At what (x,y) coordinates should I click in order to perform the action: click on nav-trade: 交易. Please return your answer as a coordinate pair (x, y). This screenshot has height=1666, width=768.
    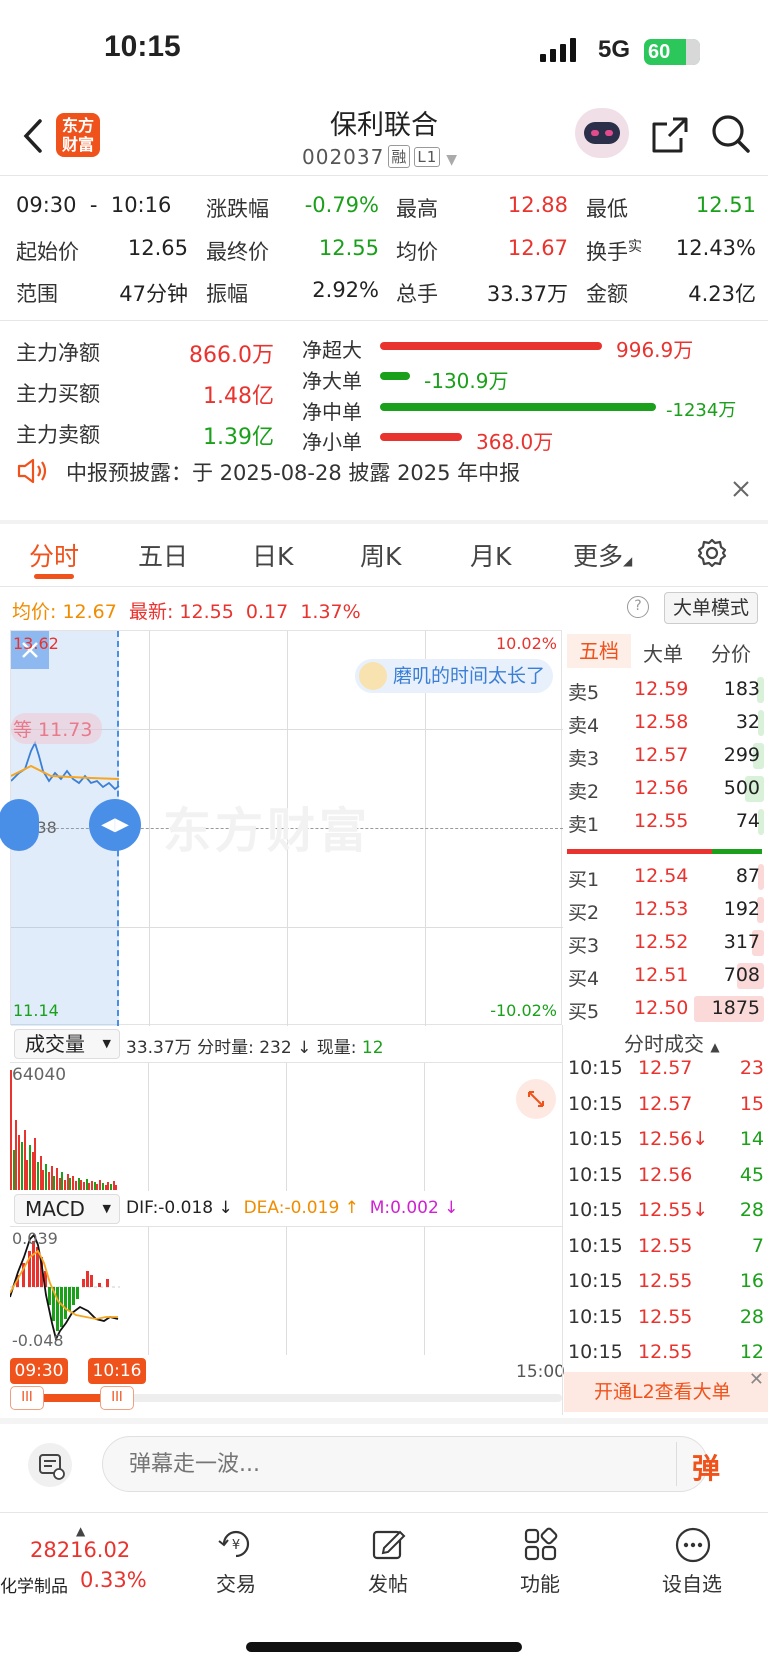
    Looking at the image, I should click on (236, 1582).